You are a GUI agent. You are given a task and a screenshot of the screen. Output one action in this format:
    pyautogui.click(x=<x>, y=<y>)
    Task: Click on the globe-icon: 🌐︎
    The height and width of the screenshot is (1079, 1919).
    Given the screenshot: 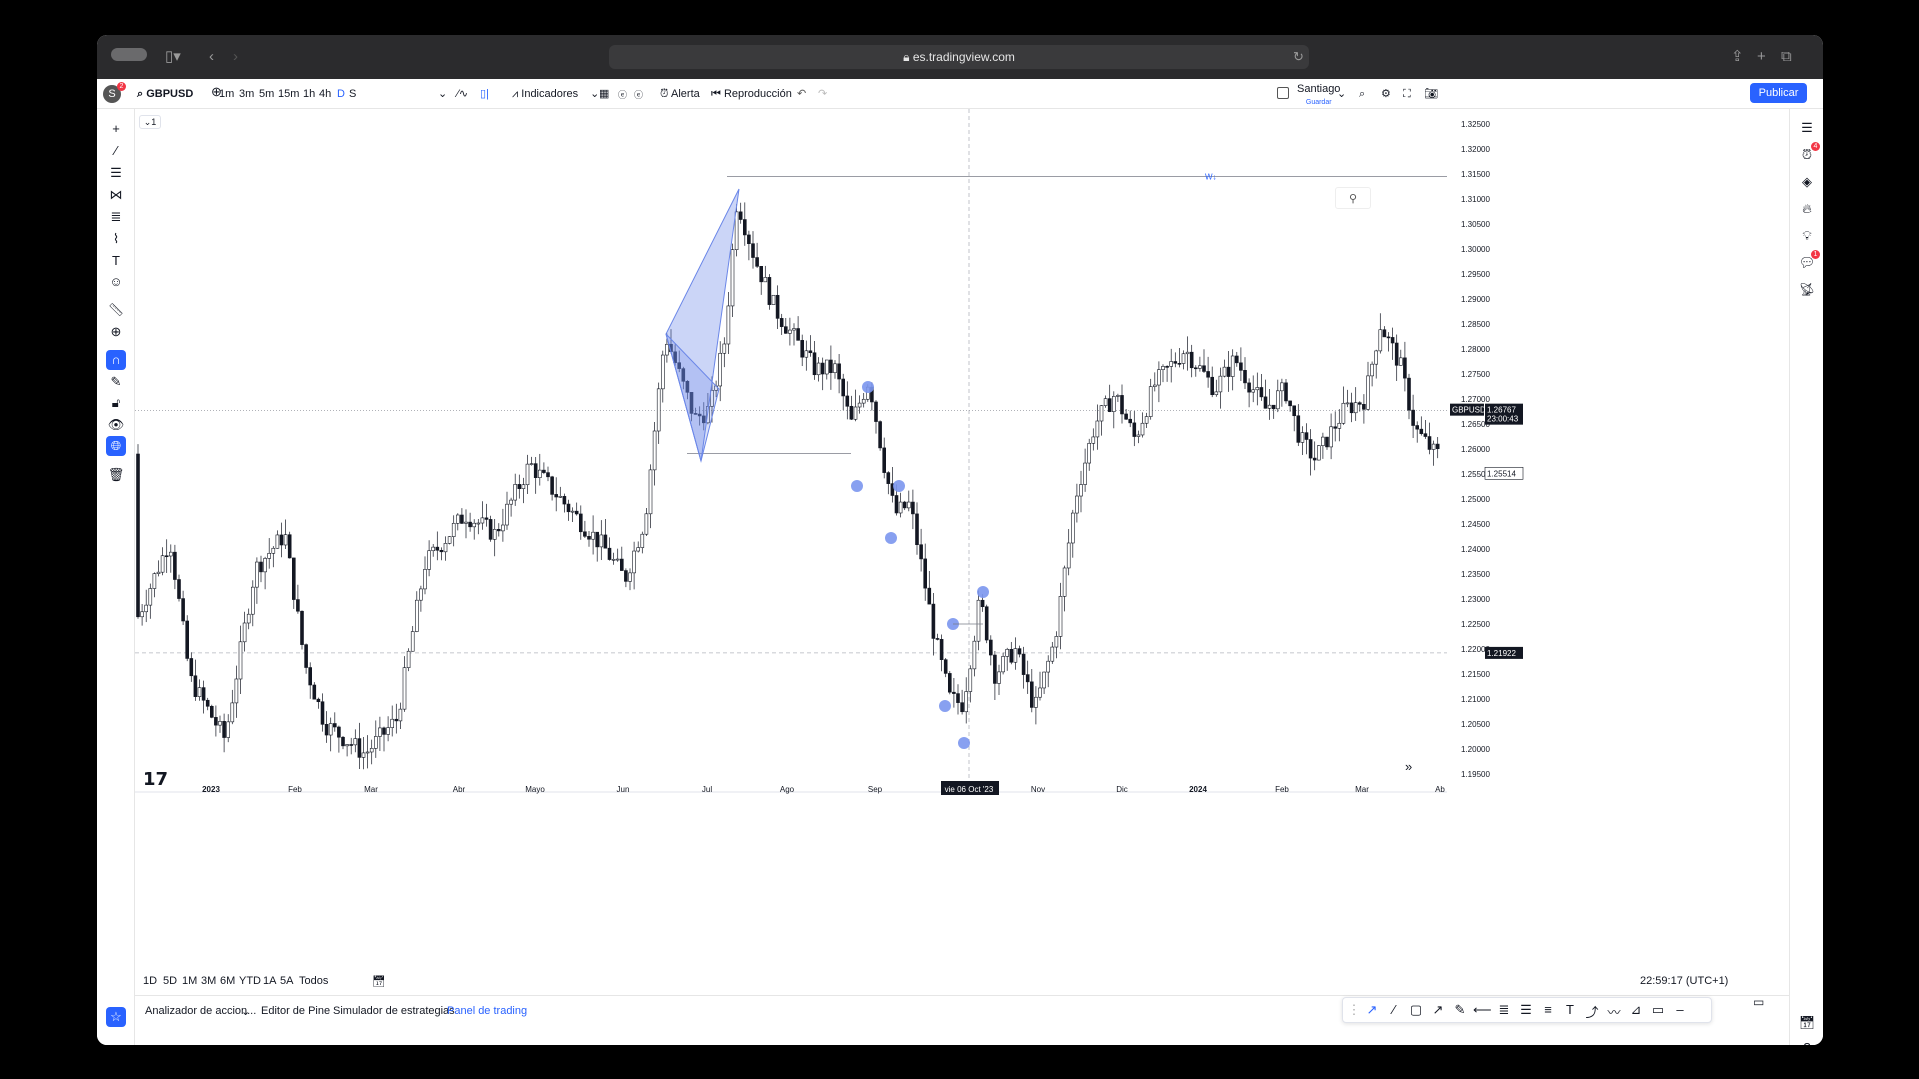 What is the action you would take?
    pyautogui.click(x=116, y=446)
    